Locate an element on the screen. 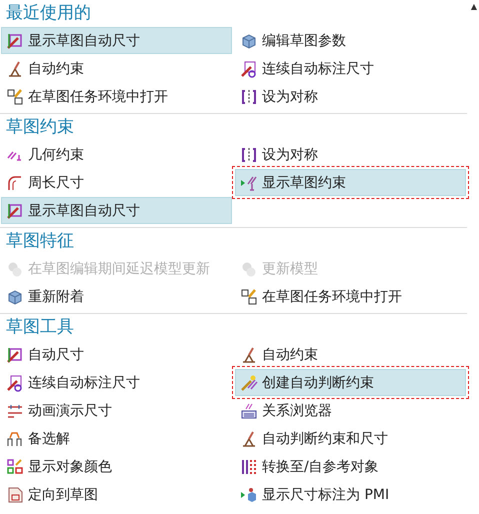 The width and height of the screenshot is (479, 514). menu-item: 转换至/自参考对象 is located at coordinates (350, 466).